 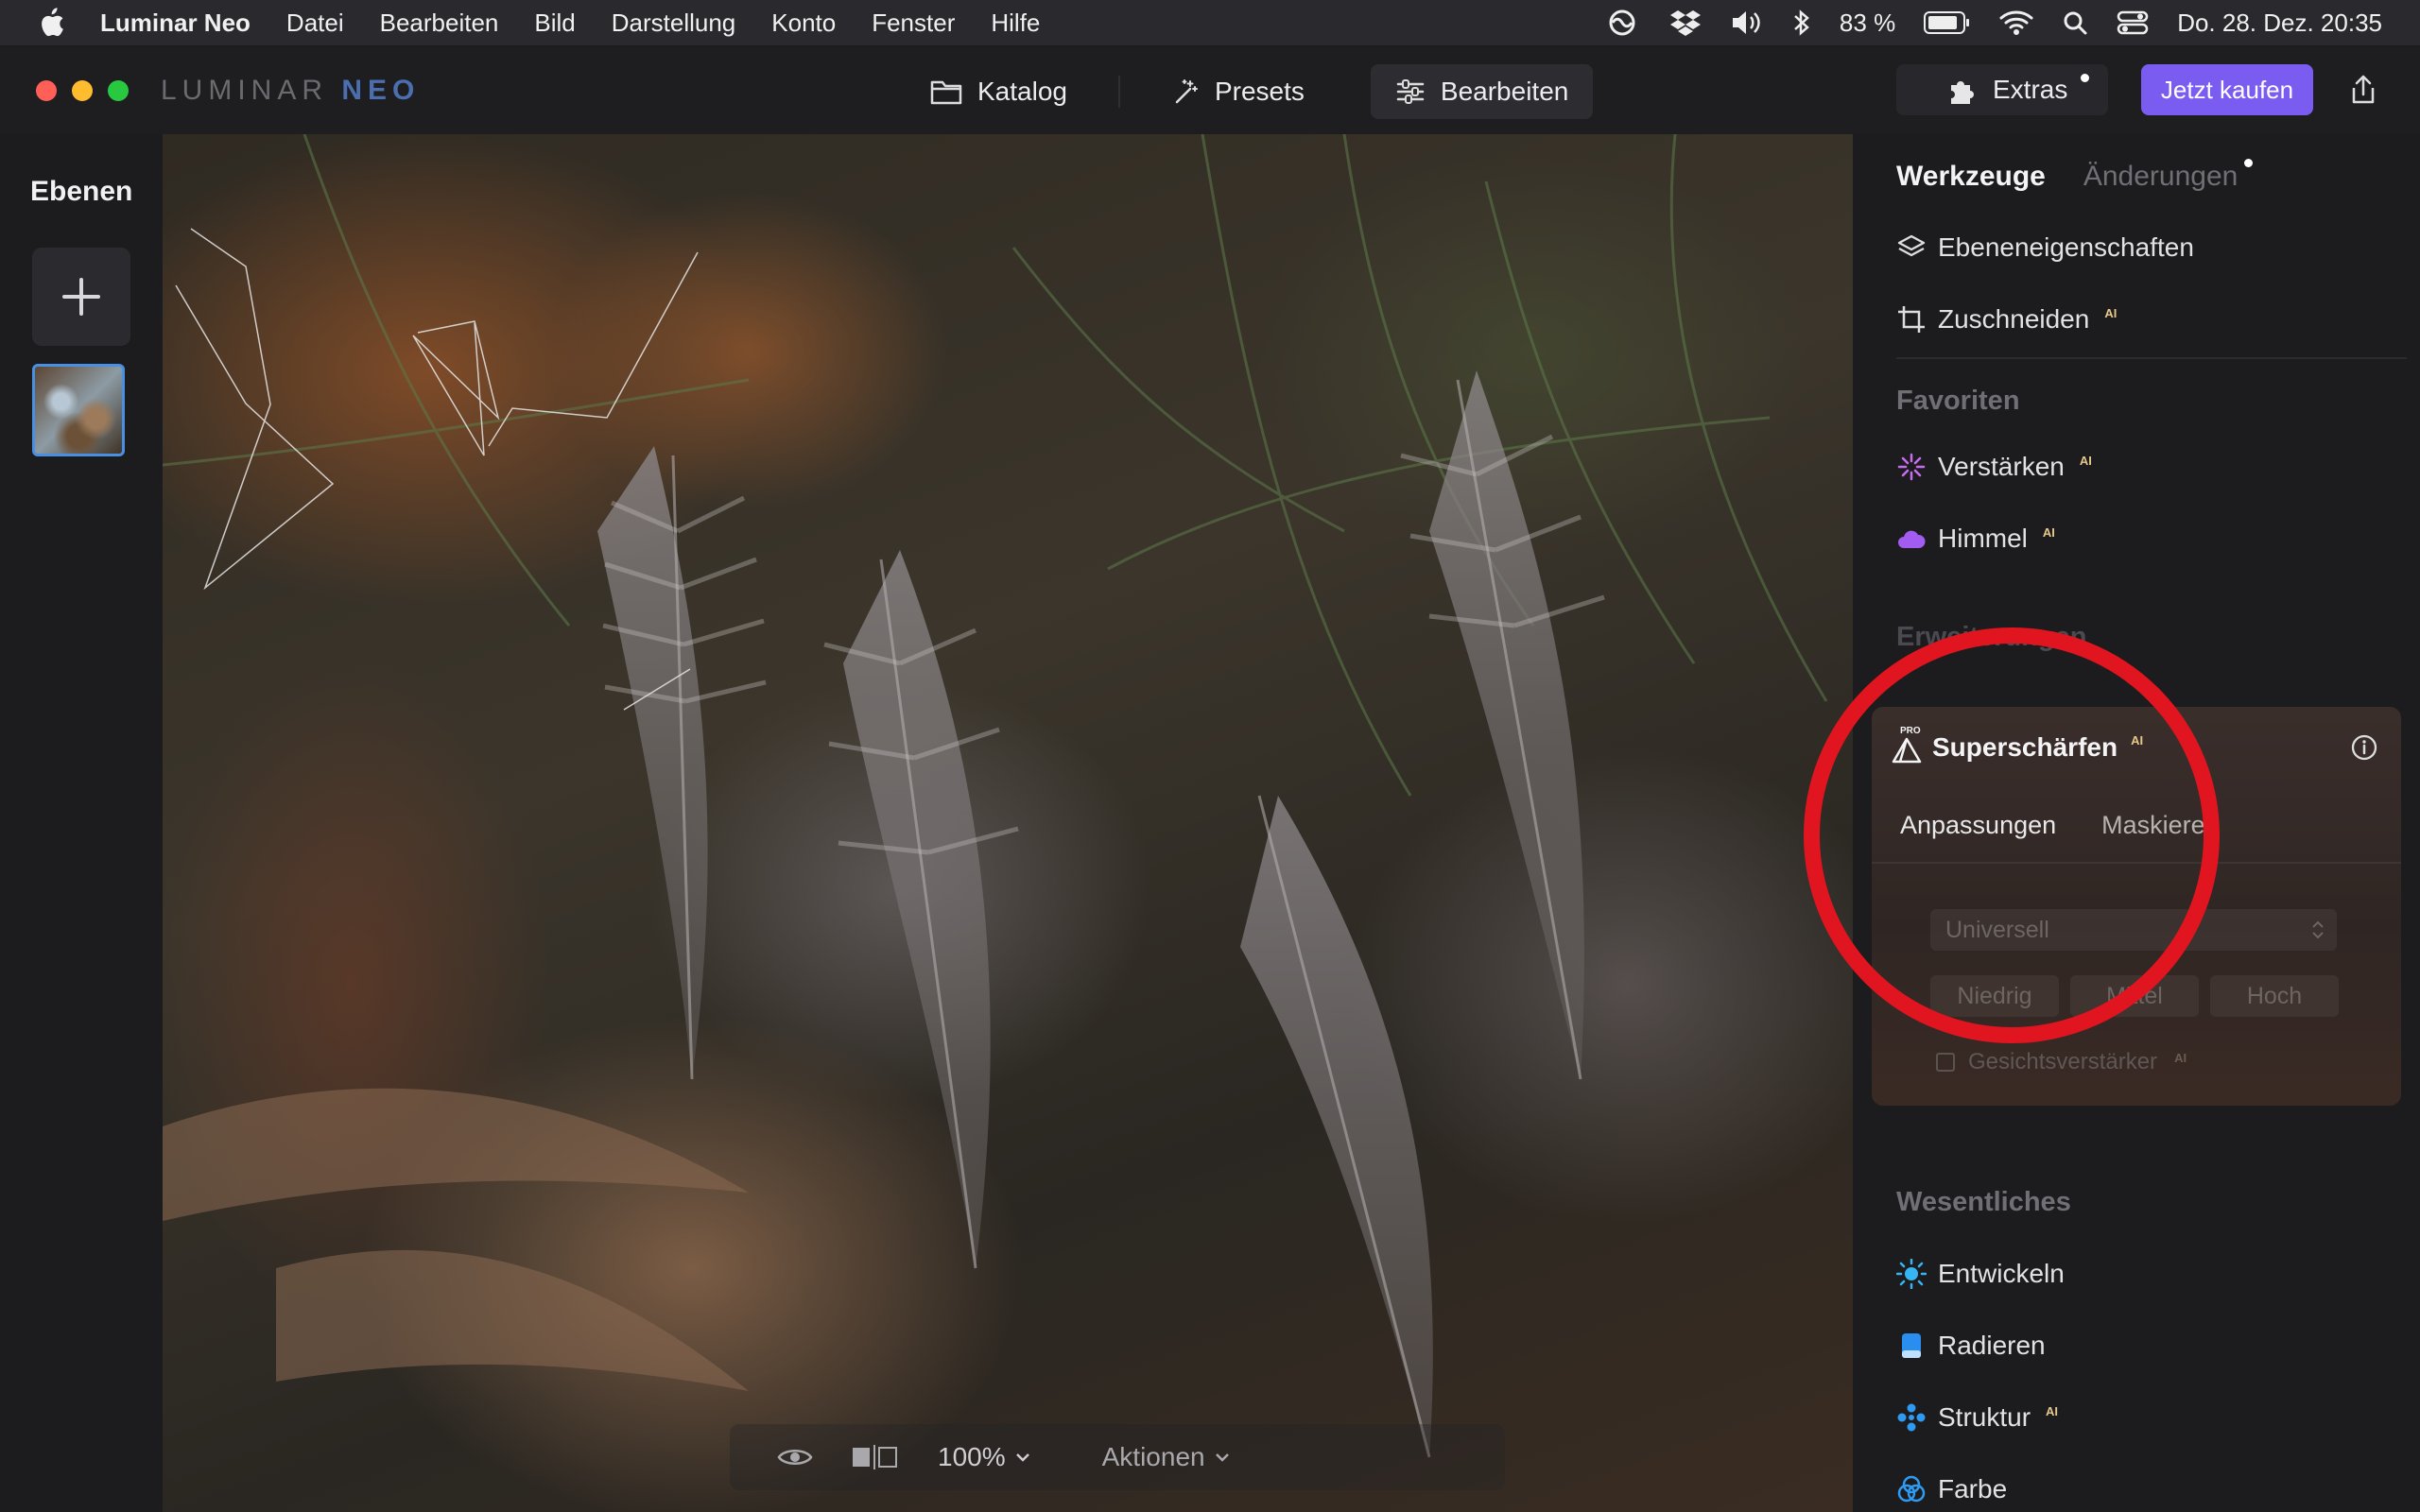 What do you see at coordinates (2274, 996) in the screenshot?
I see `level-hoch-button: Hoch` at bounding box center [2274, 996].